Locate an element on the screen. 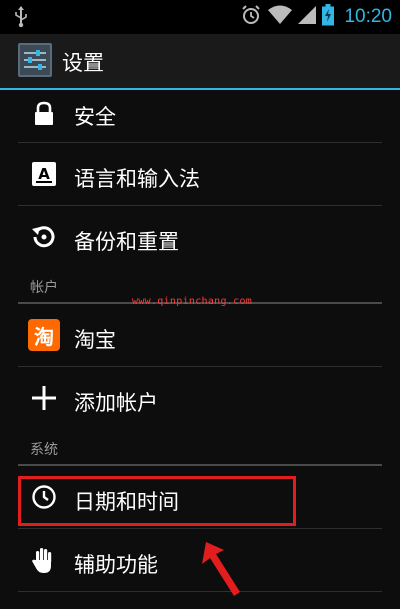  list-item-taobao: 淘 淘宝 is located at coordinates (200, 335).